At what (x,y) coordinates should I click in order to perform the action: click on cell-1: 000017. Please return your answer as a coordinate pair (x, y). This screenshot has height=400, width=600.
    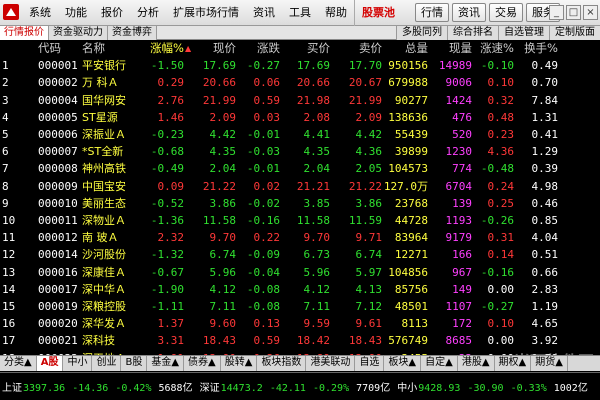
    Looking at the image, I should click on (58, 289).